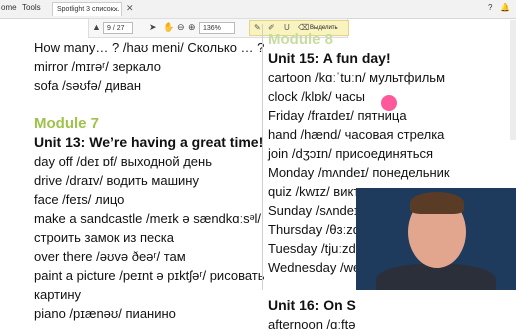 The height and width of the screenshot is (334, 516). I want to click on unit-heading: Unit 16: On S, so click(312, 305).